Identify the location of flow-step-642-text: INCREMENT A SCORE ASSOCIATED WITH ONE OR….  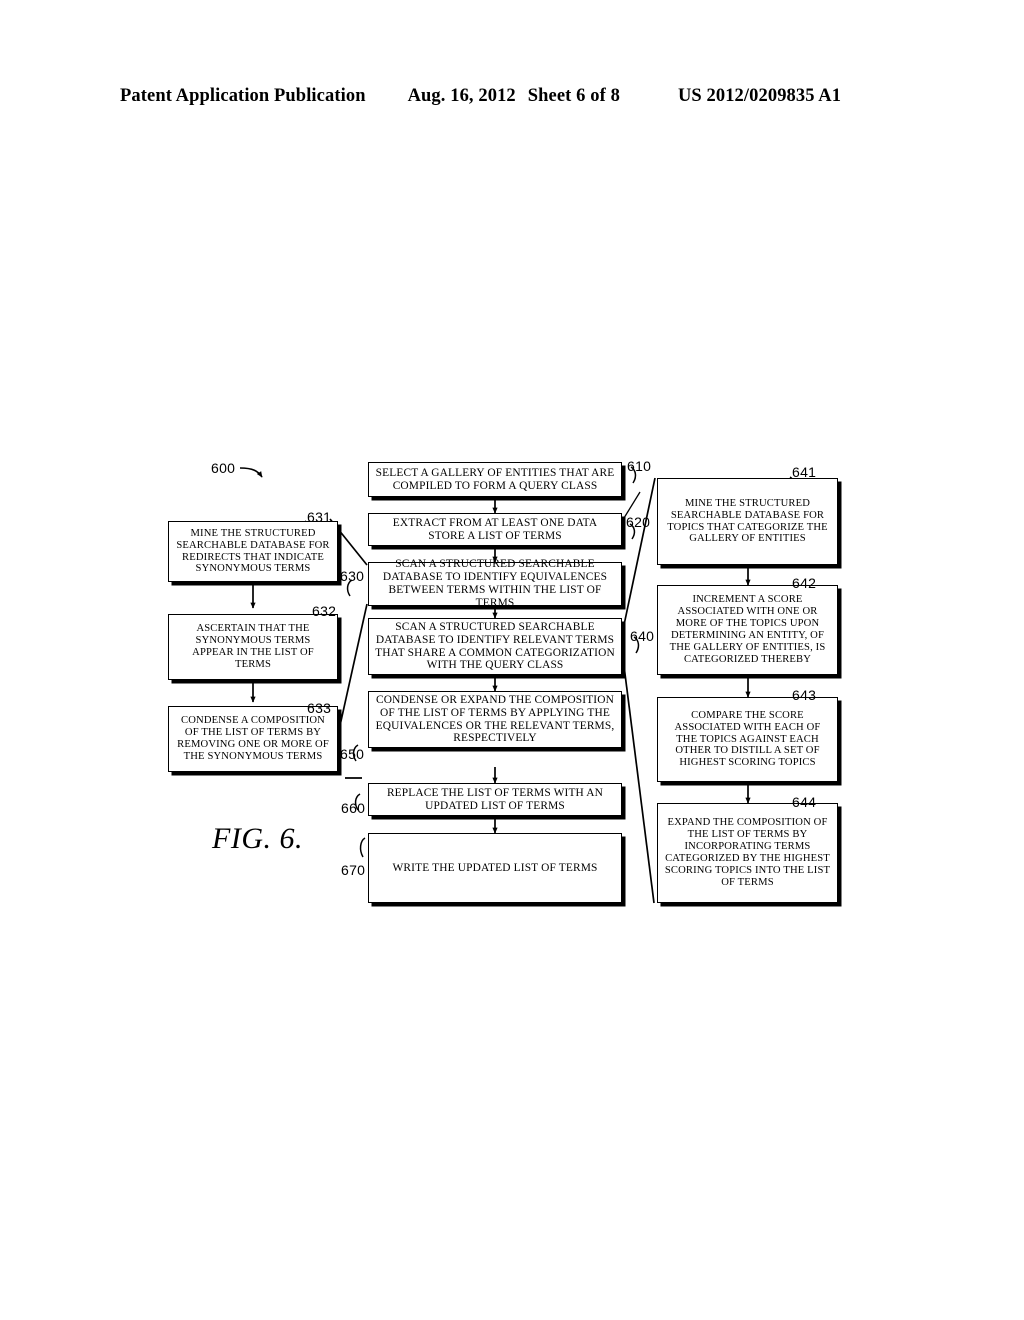
(747, 629).